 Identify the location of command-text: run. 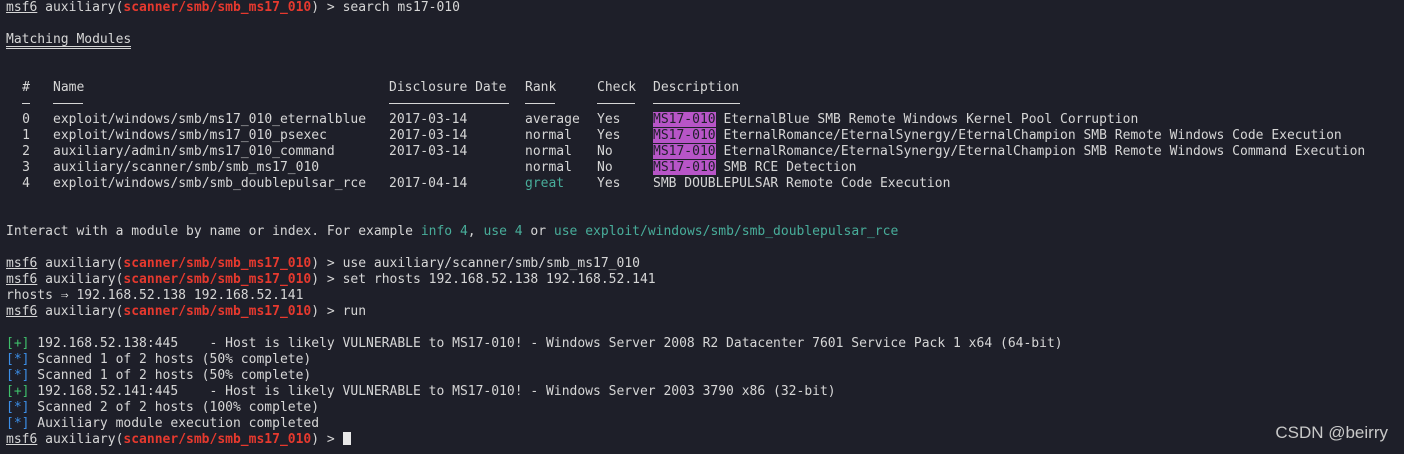
(354, 311).